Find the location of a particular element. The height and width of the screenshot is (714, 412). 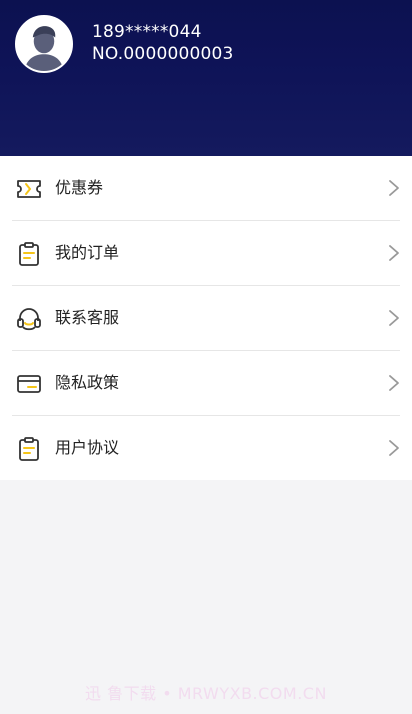

menu-item-coupons: 优惠券 is located at coordinates (206, 188).